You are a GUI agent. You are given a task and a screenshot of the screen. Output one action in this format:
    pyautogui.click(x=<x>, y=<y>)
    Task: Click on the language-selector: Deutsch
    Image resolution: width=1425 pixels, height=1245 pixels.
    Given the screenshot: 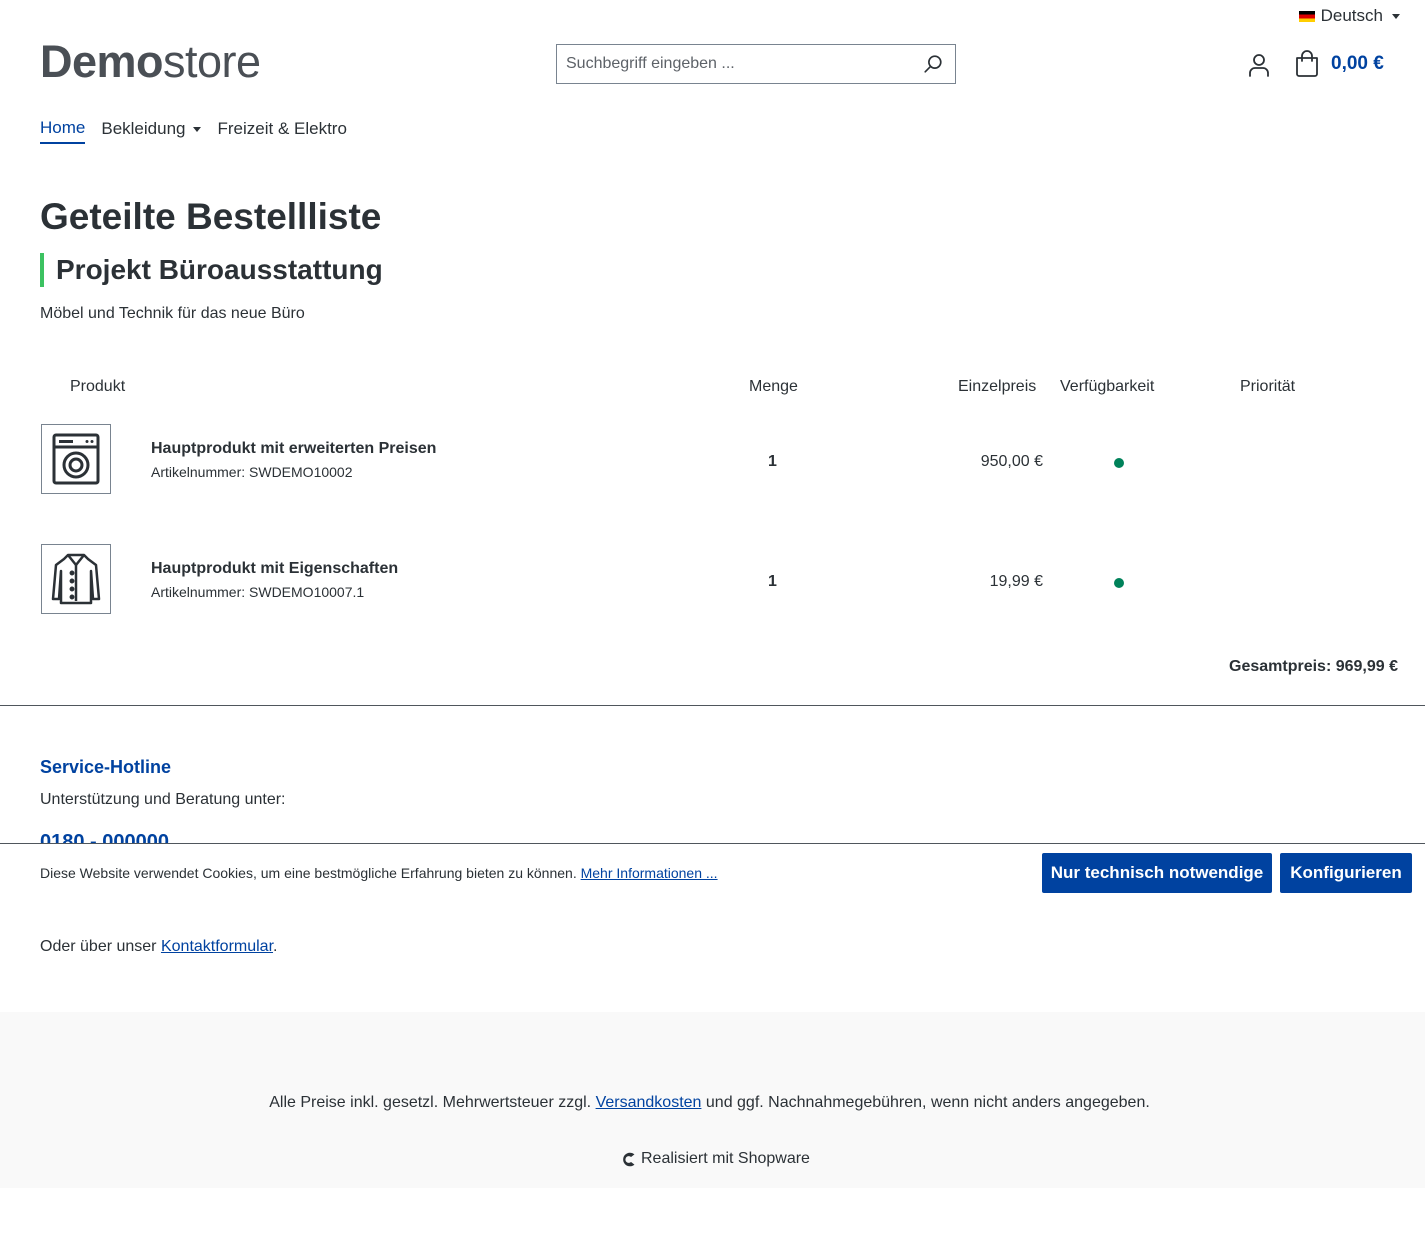 What is the action you would take?
    pyautogui.click(x=1349, y=16)
    